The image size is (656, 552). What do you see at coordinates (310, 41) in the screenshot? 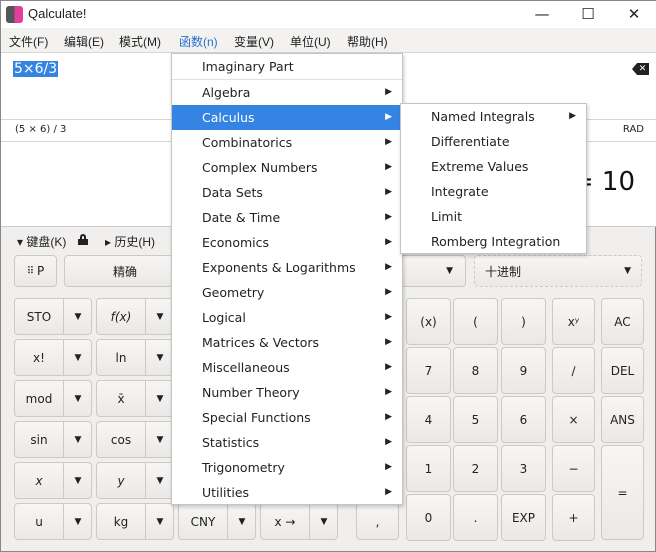
I see `menu-units: 单位(U)` at bounding box center [310, 41].